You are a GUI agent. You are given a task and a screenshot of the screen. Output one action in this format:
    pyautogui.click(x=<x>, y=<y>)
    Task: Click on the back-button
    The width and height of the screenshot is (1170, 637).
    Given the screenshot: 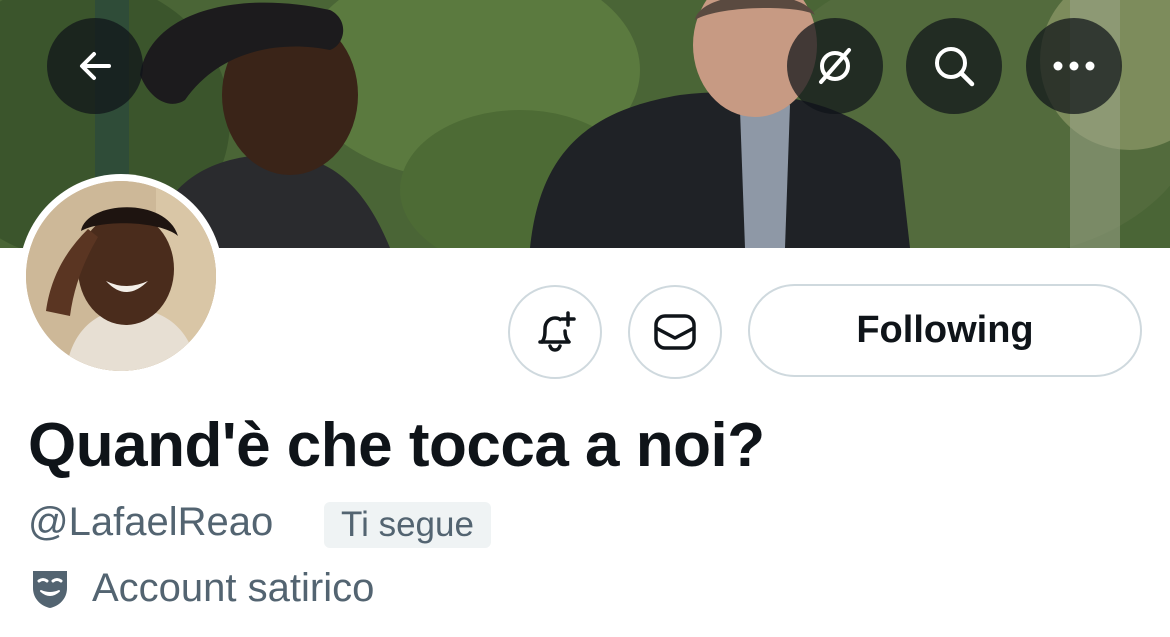 What is the action you would take?
    pyautogui.click(x=95, y=66)
    